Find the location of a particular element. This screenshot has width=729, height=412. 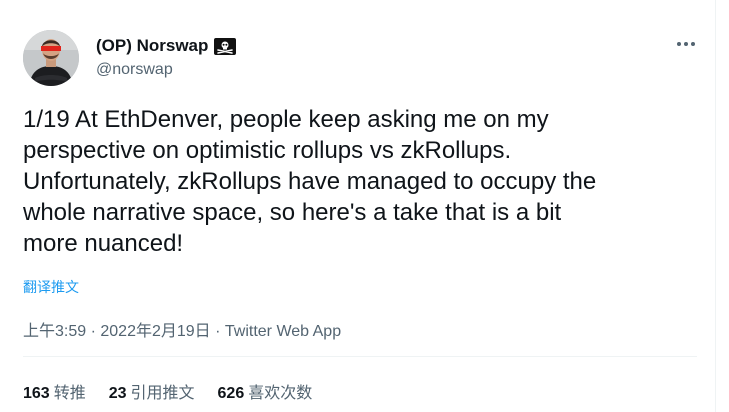

more-options-button is located at coordinates (686, 44).